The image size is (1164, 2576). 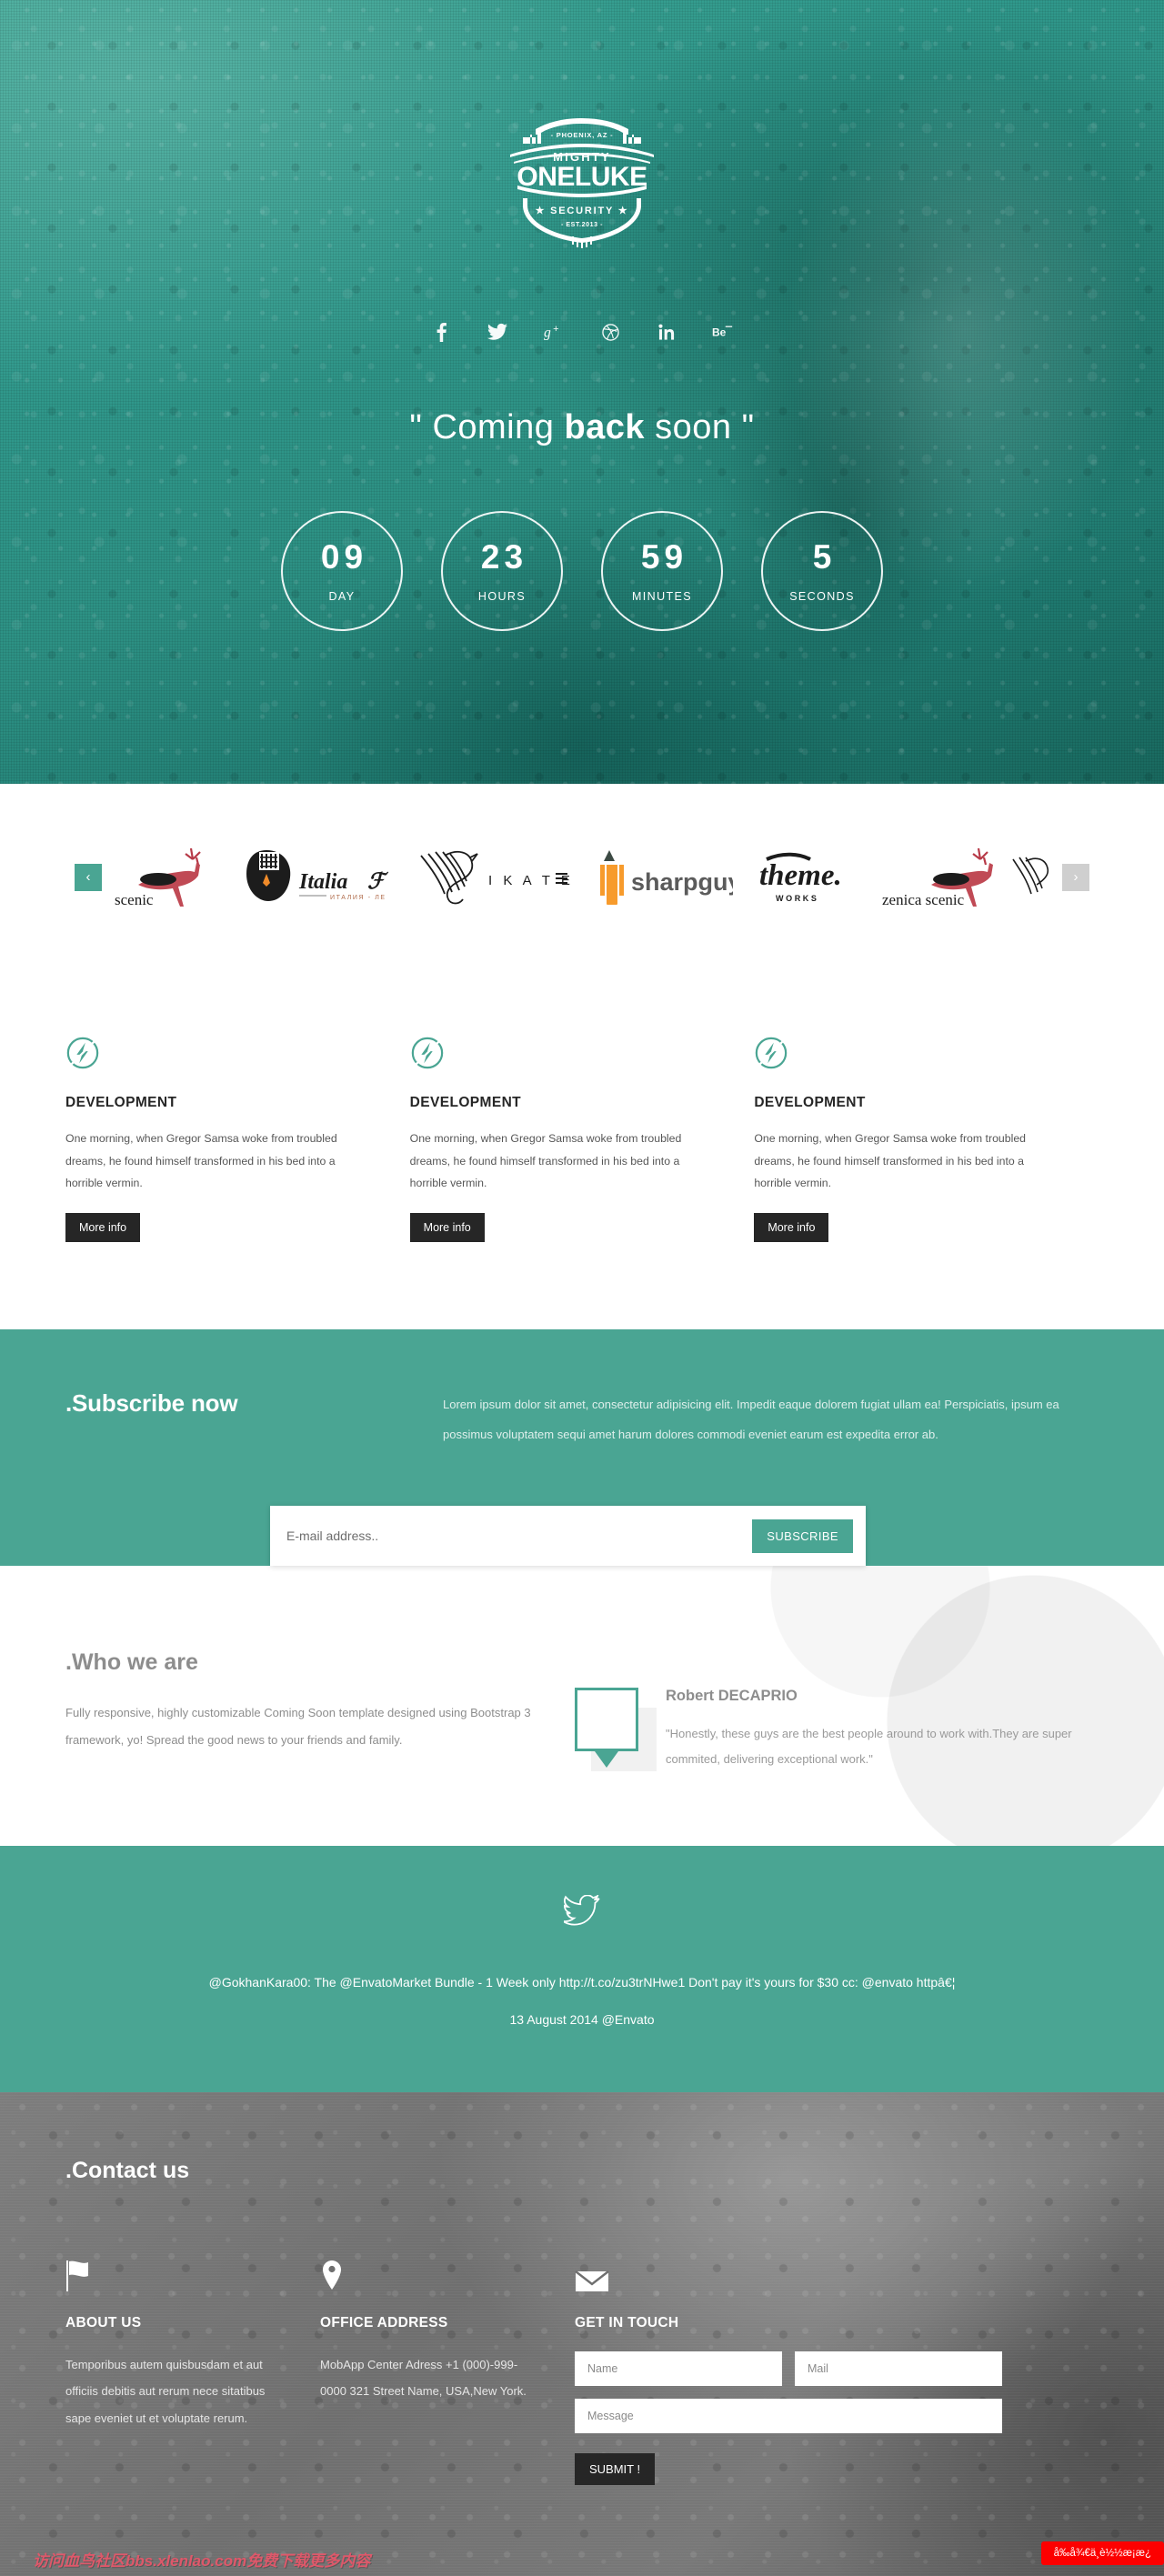 I want to click on svg-text: Italia, so click(x=323, y=882).